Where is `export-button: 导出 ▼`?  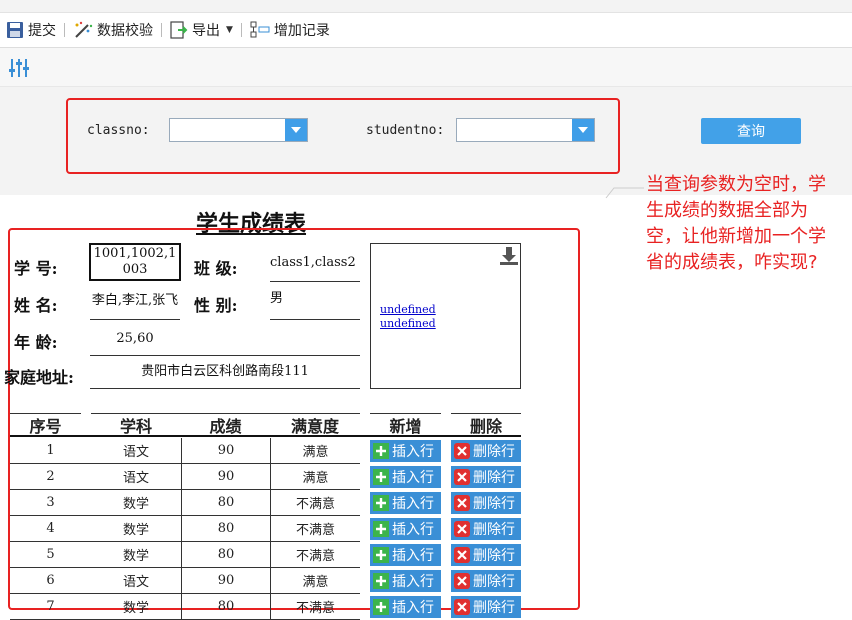
export-button: 导出 ▼ is located at coordinates (201, 30).